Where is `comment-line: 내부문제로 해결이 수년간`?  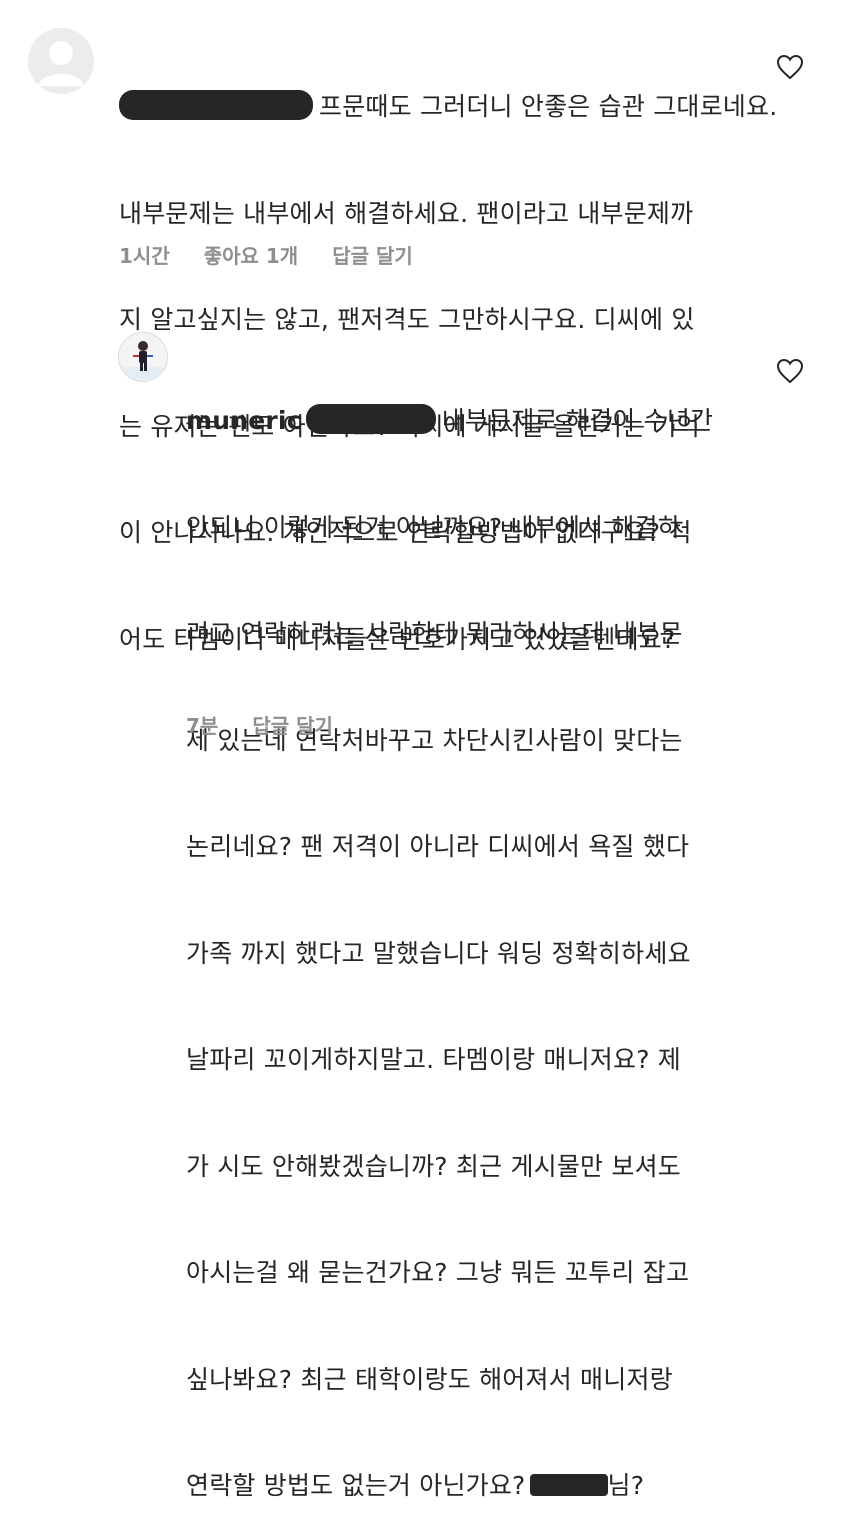
comment-line: 내부문제로 해결이 수년간 is located at coordinates (577, 420).